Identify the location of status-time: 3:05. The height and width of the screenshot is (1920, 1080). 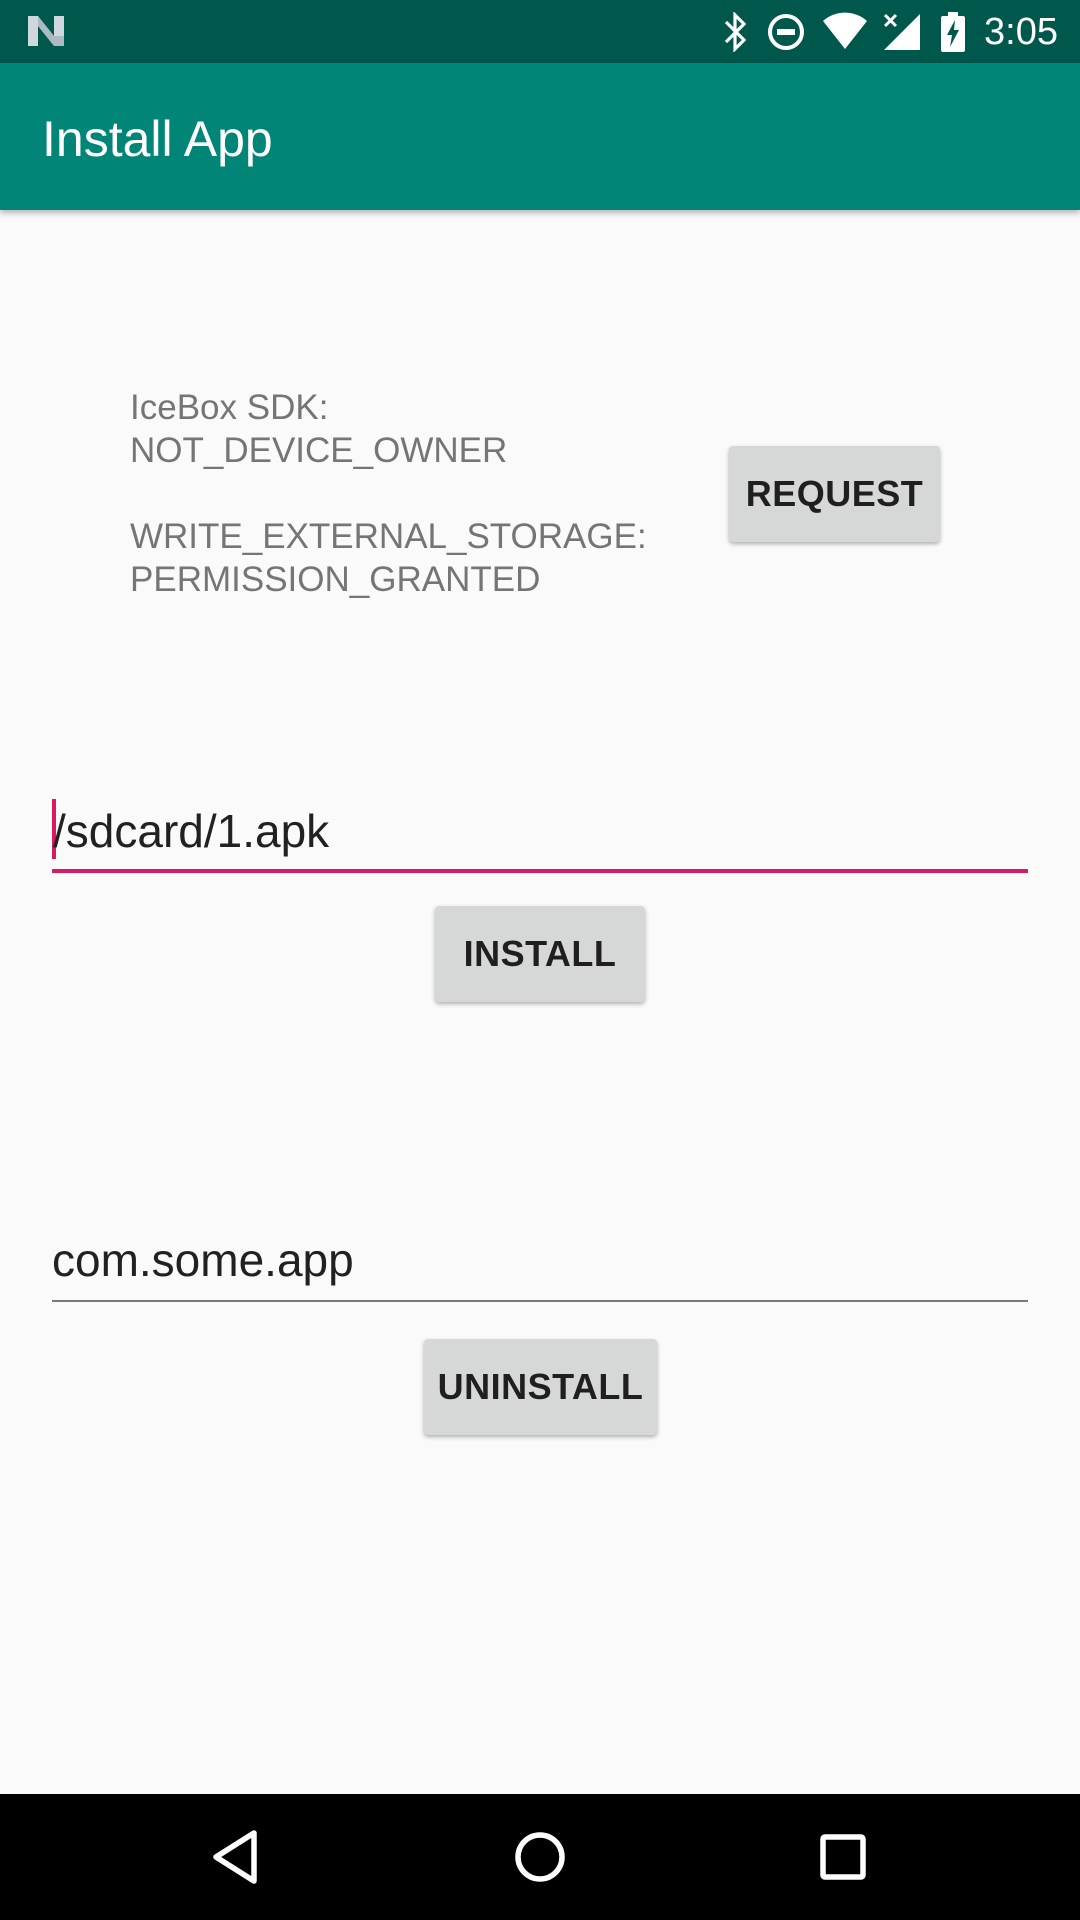
(1021, 32).